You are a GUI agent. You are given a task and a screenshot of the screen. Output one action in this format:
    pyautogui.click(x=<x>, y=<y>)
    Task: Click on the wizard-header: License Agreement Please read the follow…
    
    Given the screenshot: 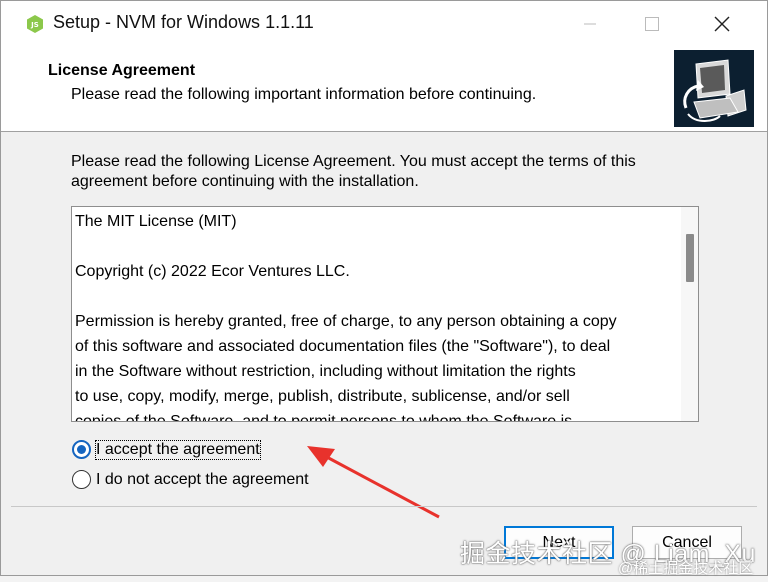 What is the action you would take?
    pyautogui.click(x=384, y=89)
    